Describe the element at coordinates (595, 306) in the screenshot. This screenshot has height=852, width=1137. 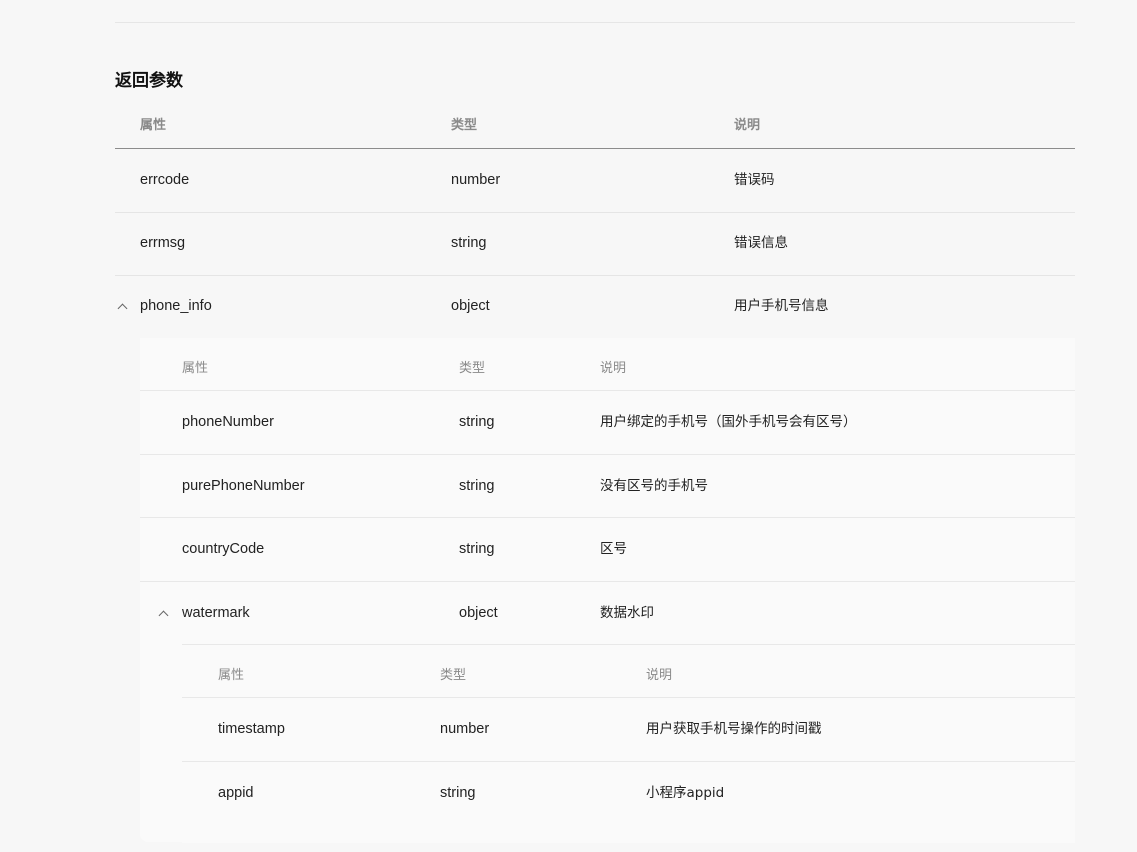
I see `table-row-expandable: phone_info object 用户手机号信息` at that location.